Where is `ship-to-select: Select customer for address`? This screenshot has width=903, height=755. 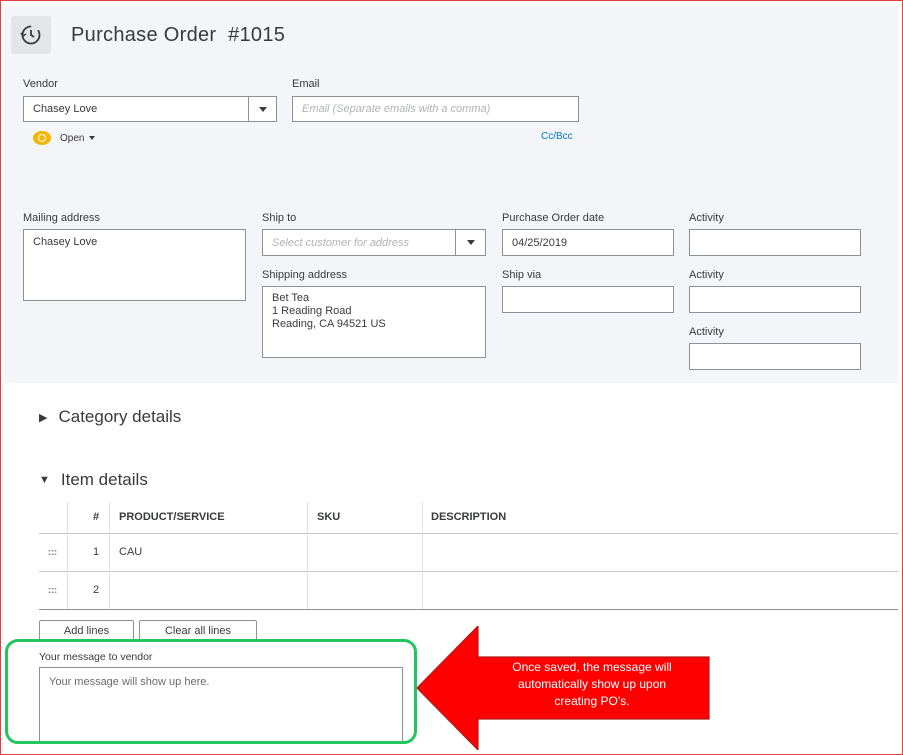 ship-to-select: Select customer for address is located at coordinates (359, 242).